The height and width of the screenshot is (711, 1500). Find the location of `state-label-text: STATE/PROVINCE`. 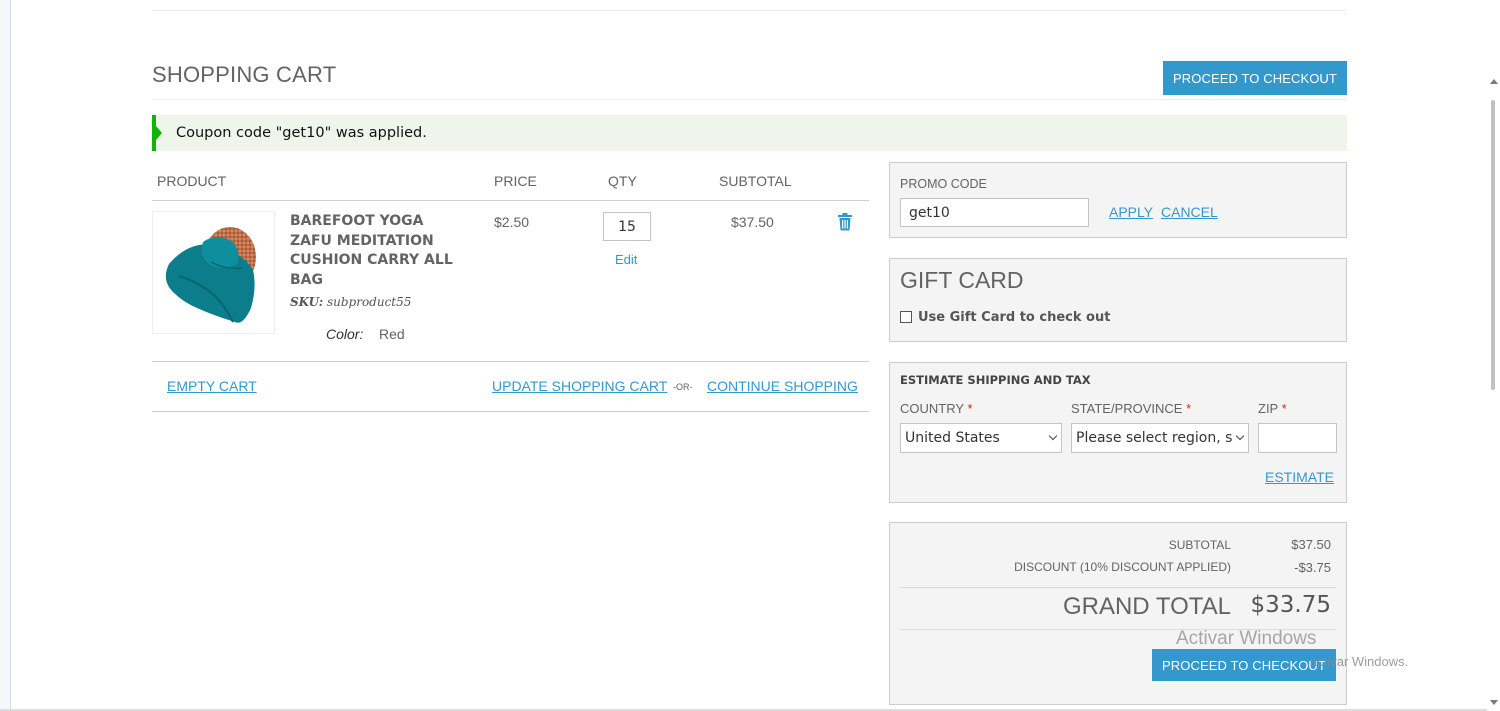

state-label-text: STATE/PROVINCE is located at coordinates (1127, 408).